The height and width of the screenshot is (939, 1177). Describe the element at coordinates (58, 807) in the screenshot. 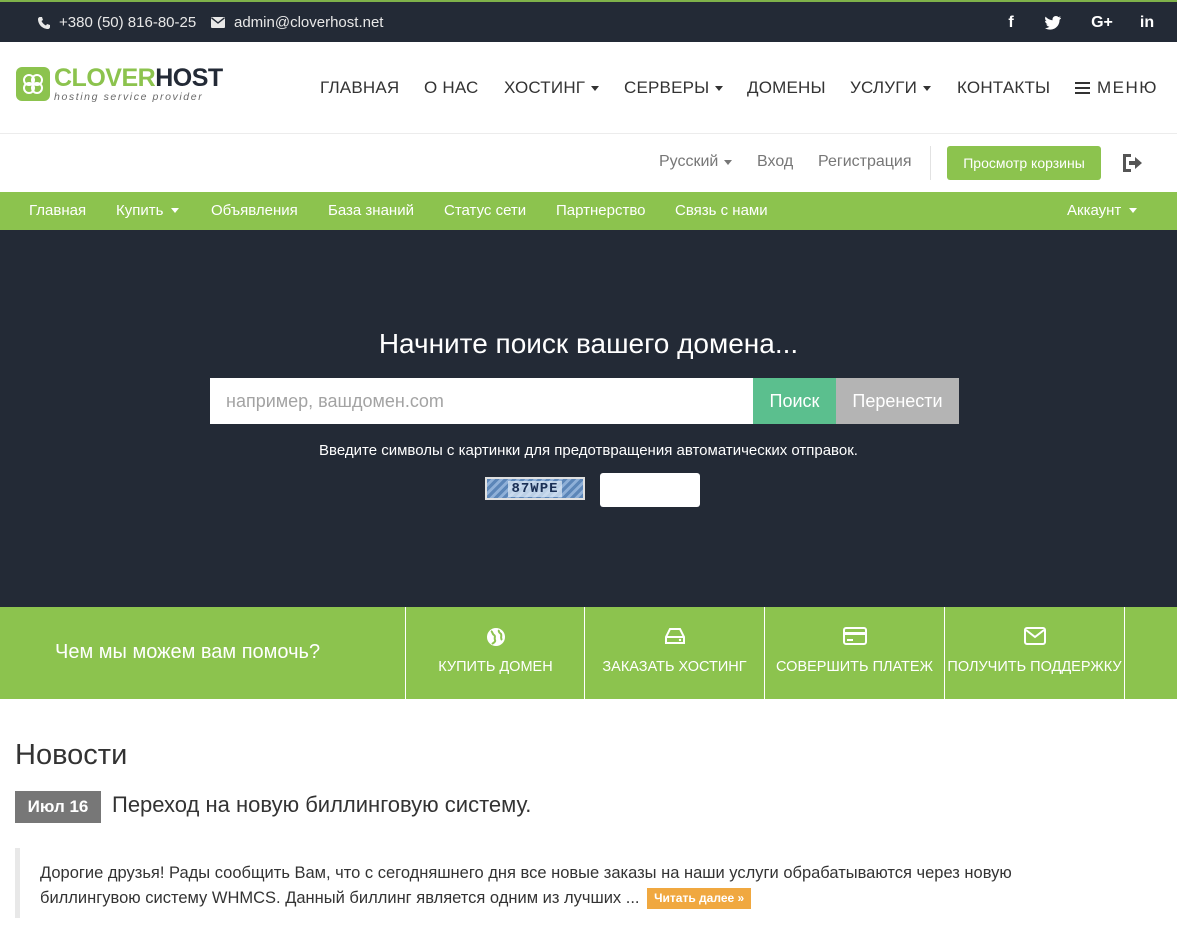

I see `news-date-badge: Июл 16` at that location.